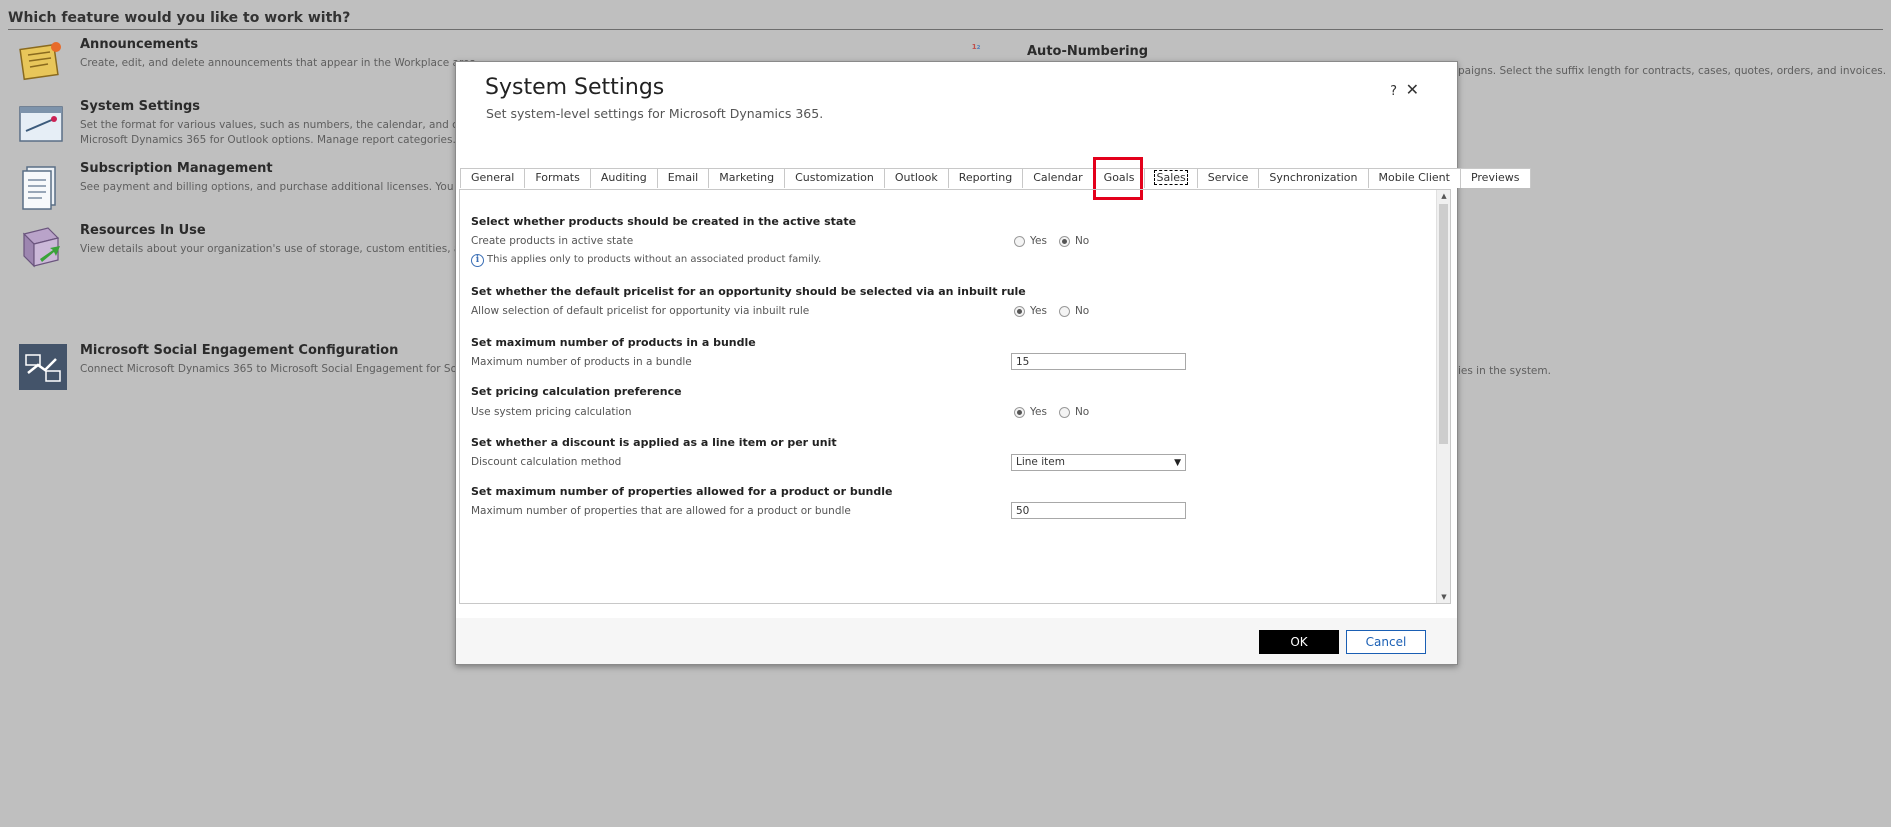 This screenshot has width=1891, height=827. What do you see at coordinates (1030, 311) in the screenshot?
I see `default-pricelist-yes-radio: Yes` at bounding box center [1030, 311].